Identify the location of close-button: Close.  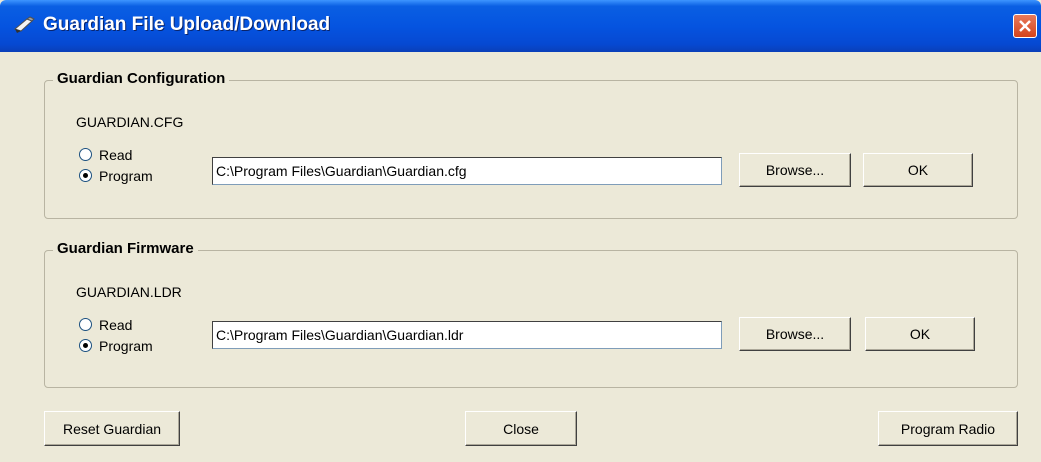
(521, 428).